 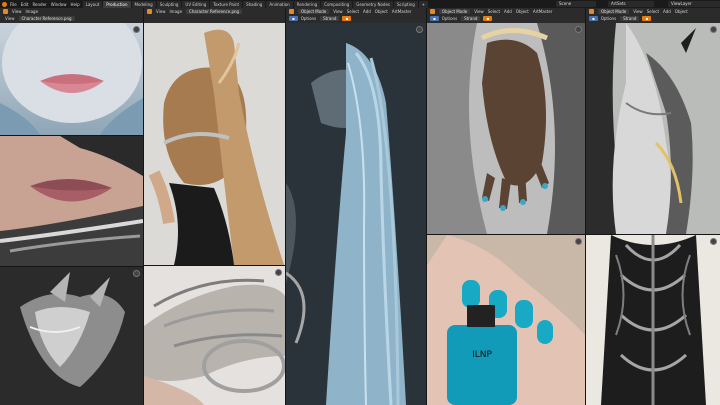 I want to click on image-editor-header-mid: View Image Character Reference.png, so click(x=214, y=16).